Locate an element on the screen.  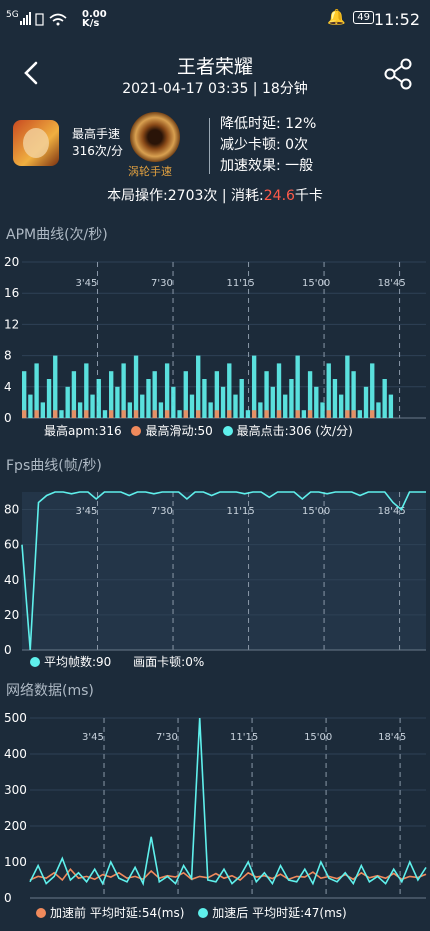
y-tick-label: 200 is located at coordinates (15, 826).